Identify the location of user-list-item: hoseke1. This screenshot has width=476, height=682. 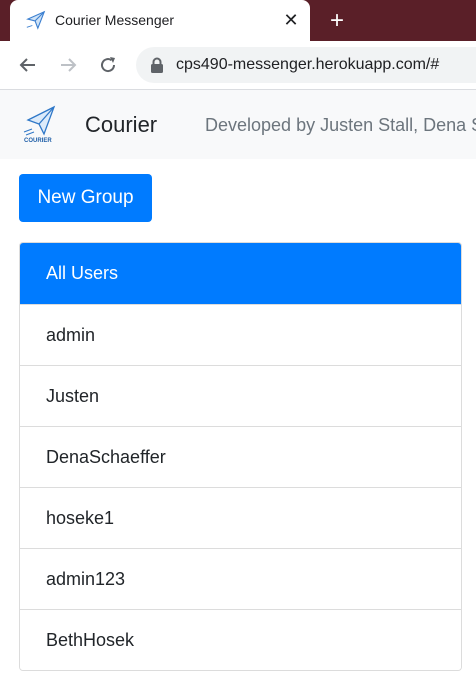
(240, 517).